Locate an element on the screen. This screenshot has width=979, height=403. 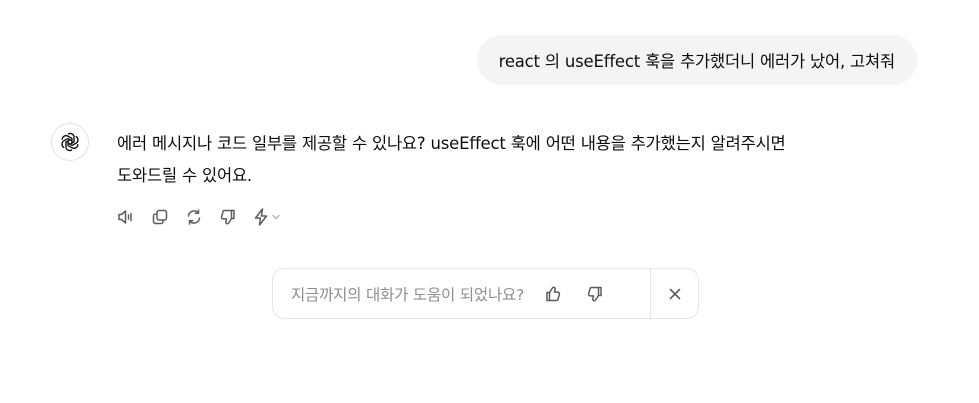
copy-button is located at coordinates (160, 217).